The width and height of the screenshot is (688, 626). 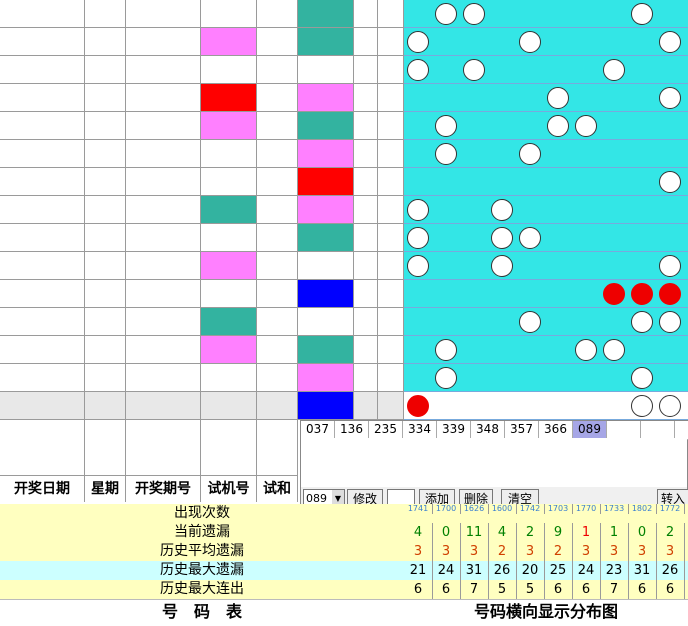 I want to click on stats-value: 1703, so click(x=558, y=509).